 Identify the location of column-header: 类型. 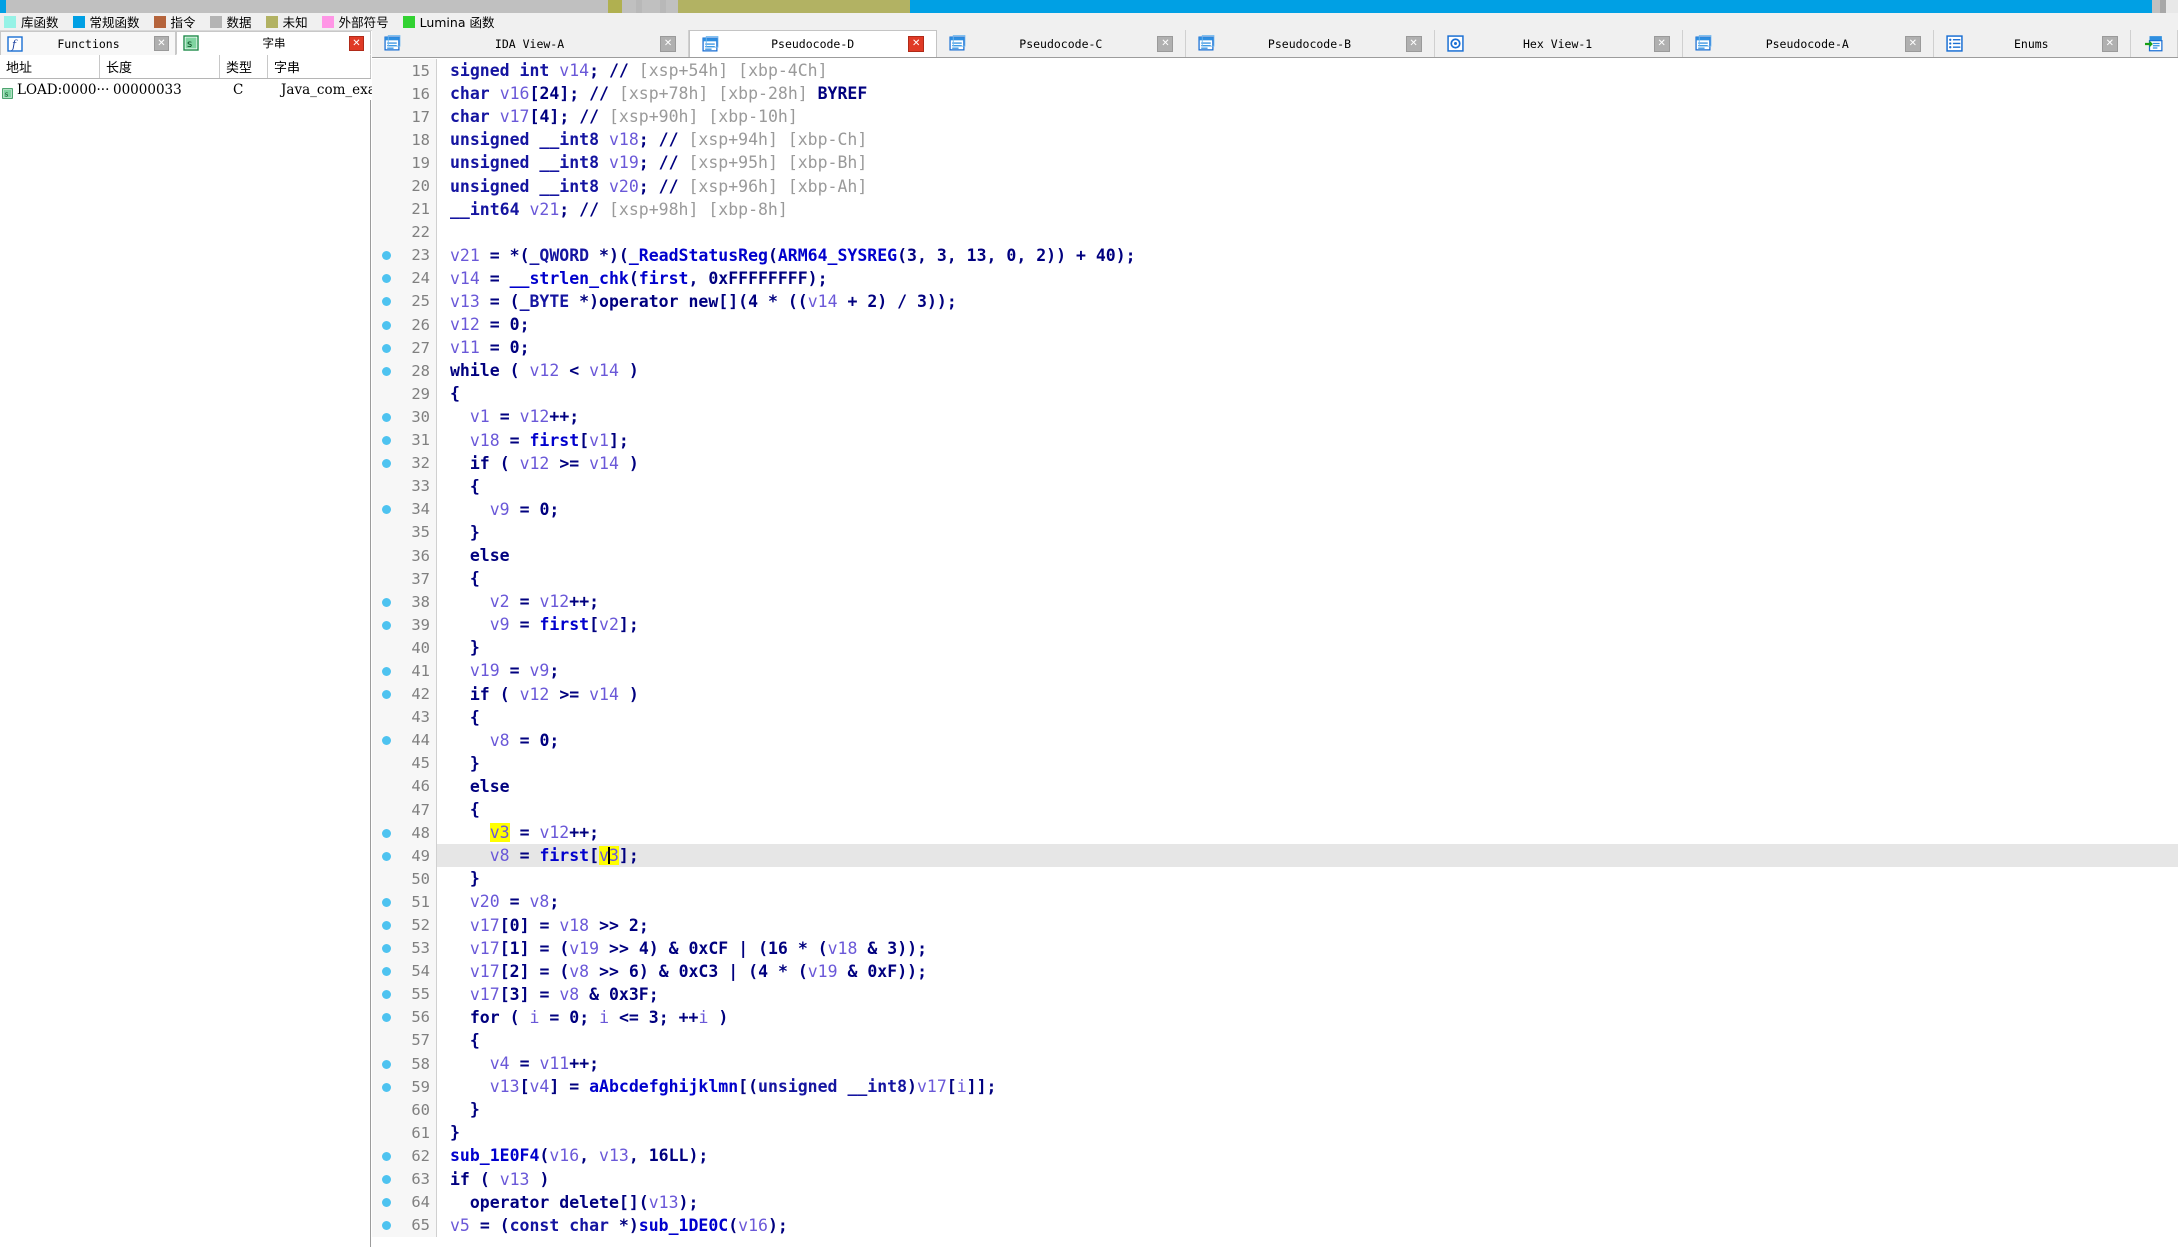
(244, 66).